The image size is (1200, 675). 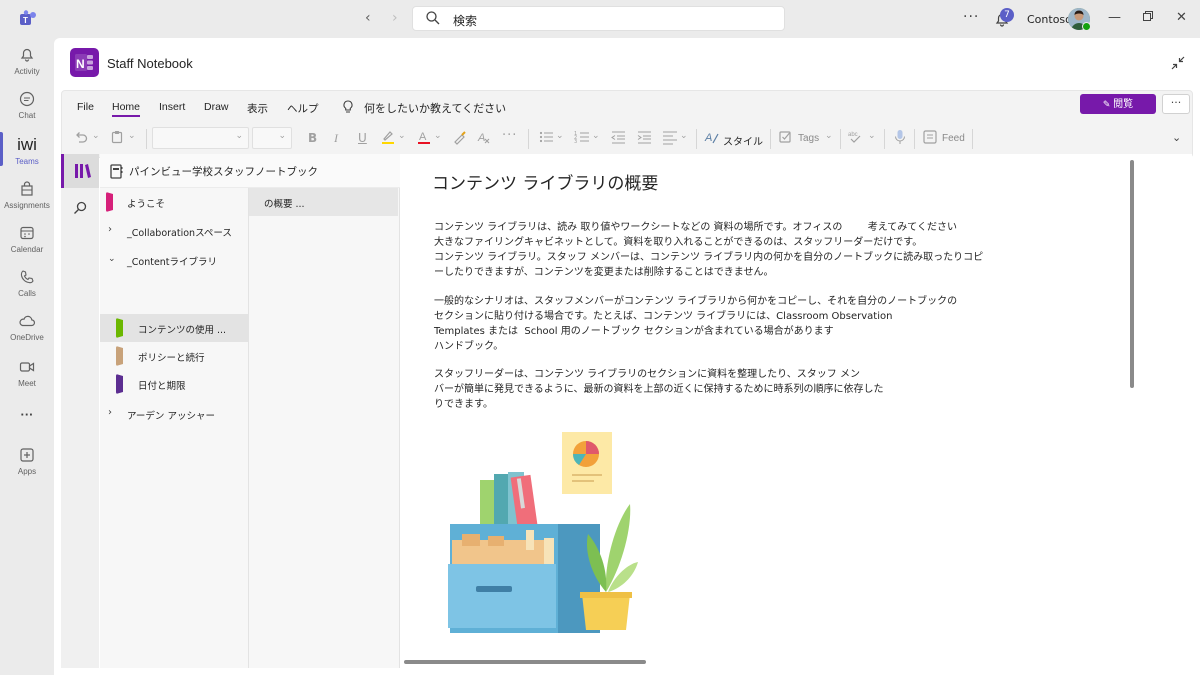 What do you see at coordinates (200, 138) in the screenshot?
I see `font-family-dropdown: ⌄` at bounding box center [200, 138].